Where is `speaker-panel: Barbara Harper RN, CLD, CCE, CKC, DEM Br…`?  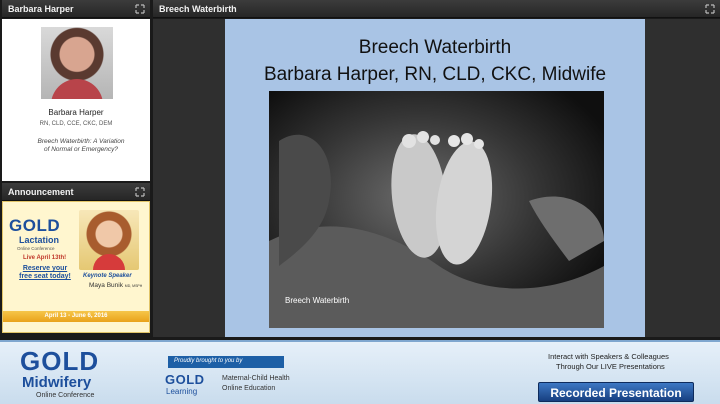
speaker-panel: Barbara Harper RN, CLD, CCE, CKC, DEM Br… is located at coordinates (76, 100).